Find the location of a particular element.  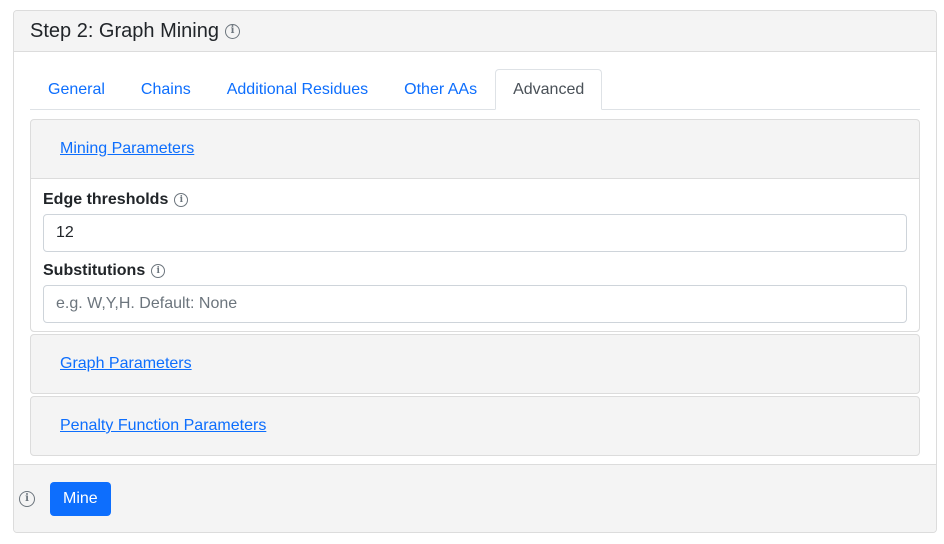

accordion-header-penalty: Penalty Function Parameters is located at coordinates (475, 426).